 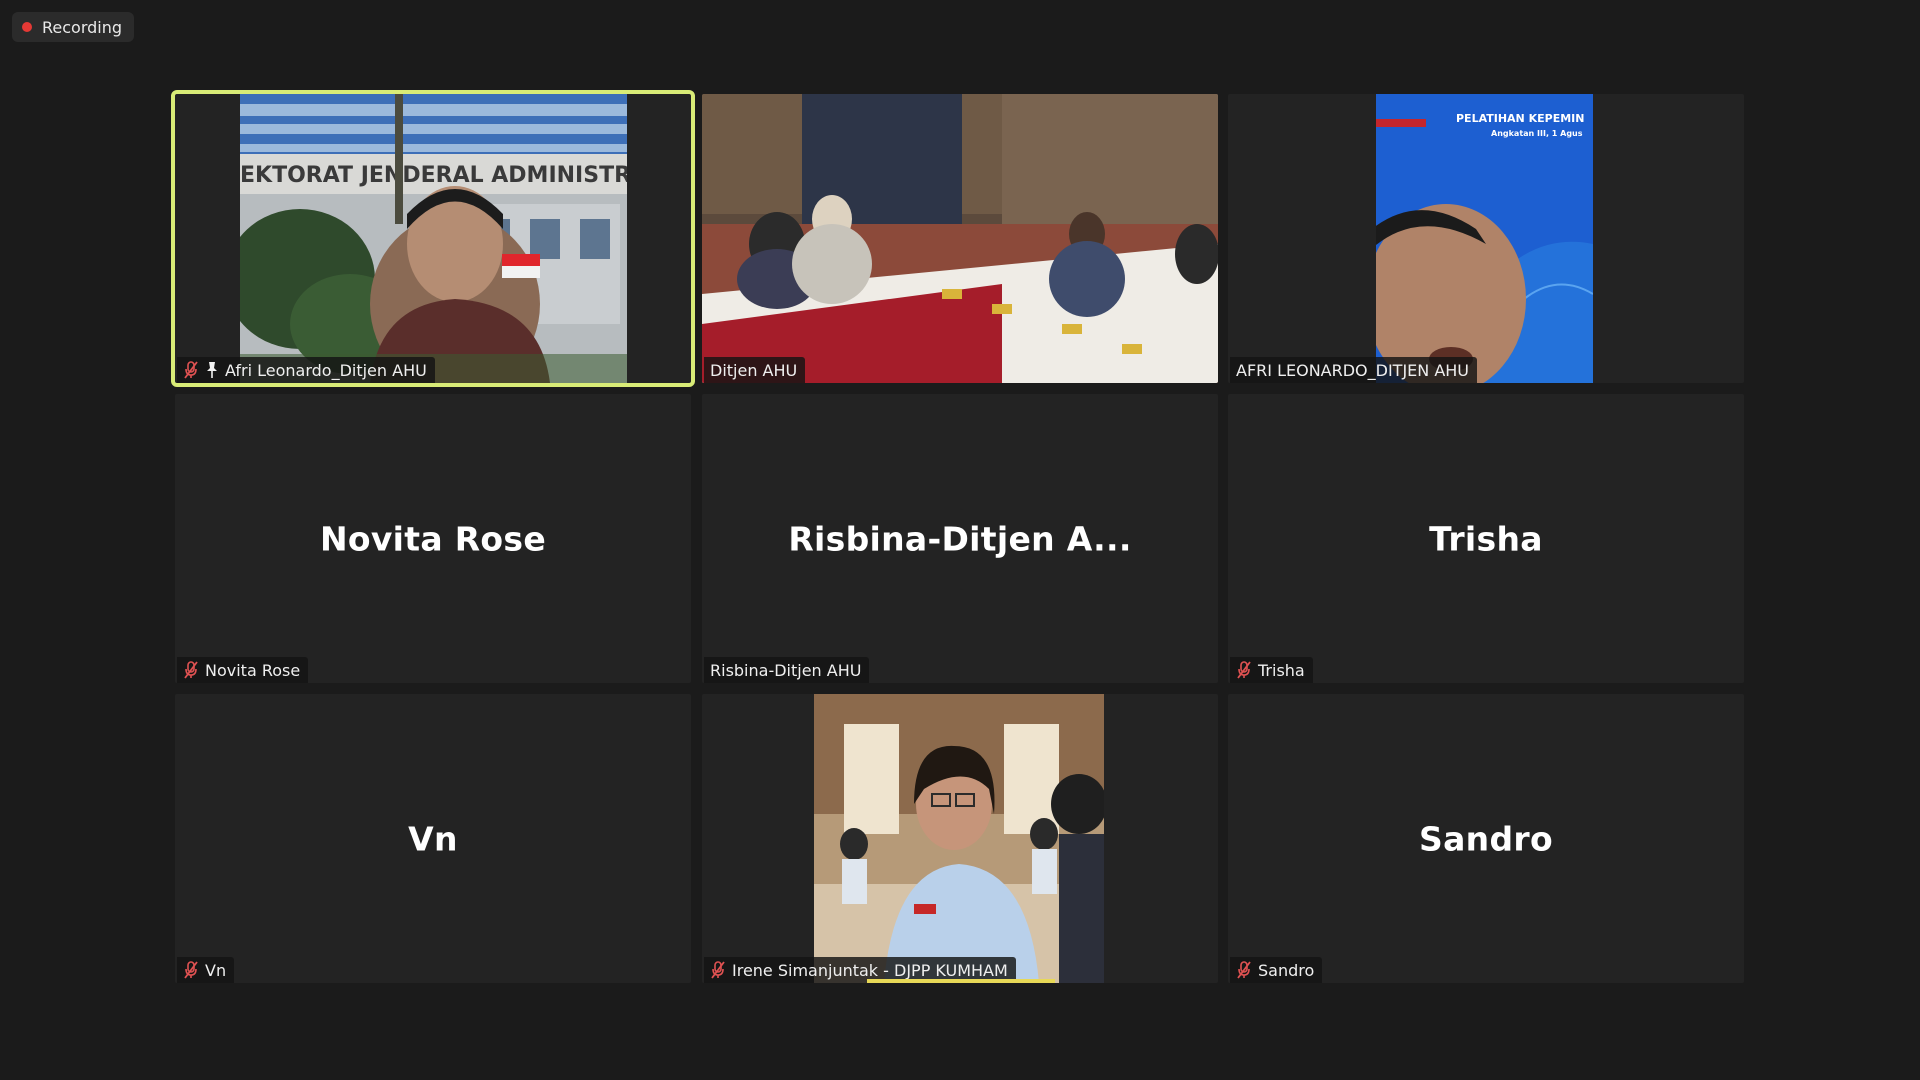 I want to click on participant-tile-sandro: Sandro Sandro, so click(x=1486, y=838).